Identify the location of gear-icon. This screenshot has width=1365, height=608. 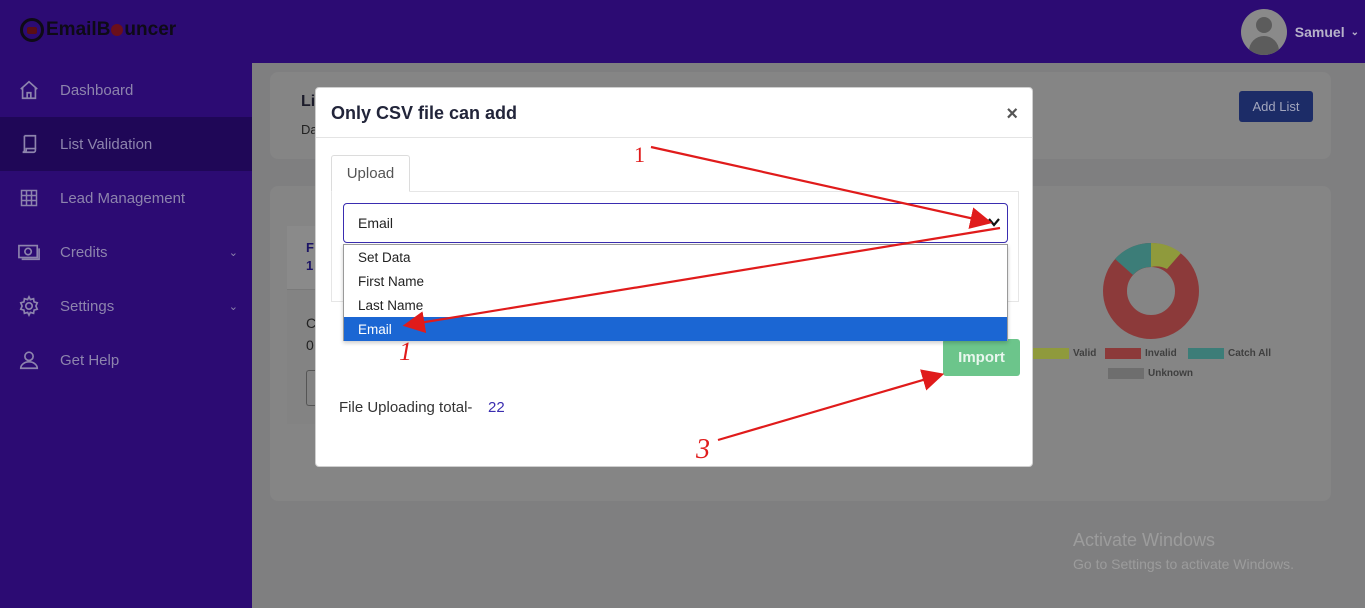
(29, 306).